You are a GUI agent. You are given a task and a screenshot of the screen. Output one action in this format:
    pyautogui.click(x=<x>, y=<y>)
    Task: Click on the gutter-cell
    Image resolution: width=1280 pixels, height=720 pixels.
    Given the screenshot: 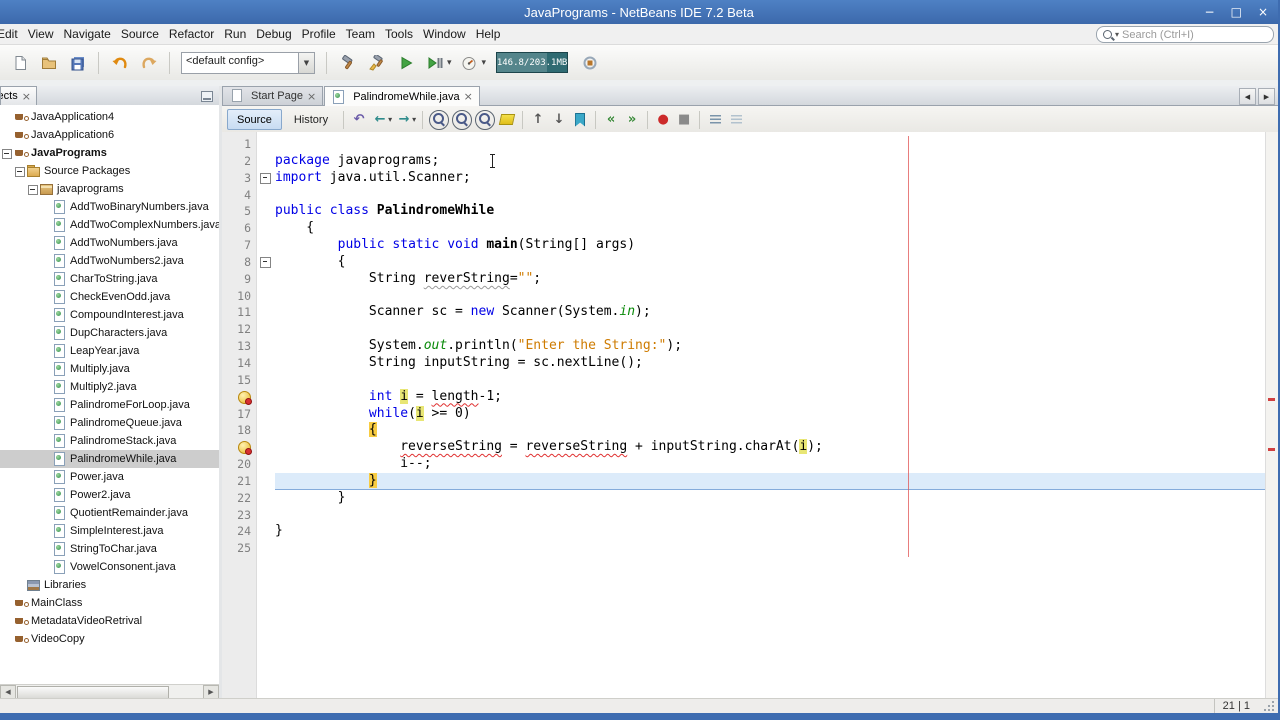 What is the action you would take?
    pyautogui.click(x=239, y=447)
    